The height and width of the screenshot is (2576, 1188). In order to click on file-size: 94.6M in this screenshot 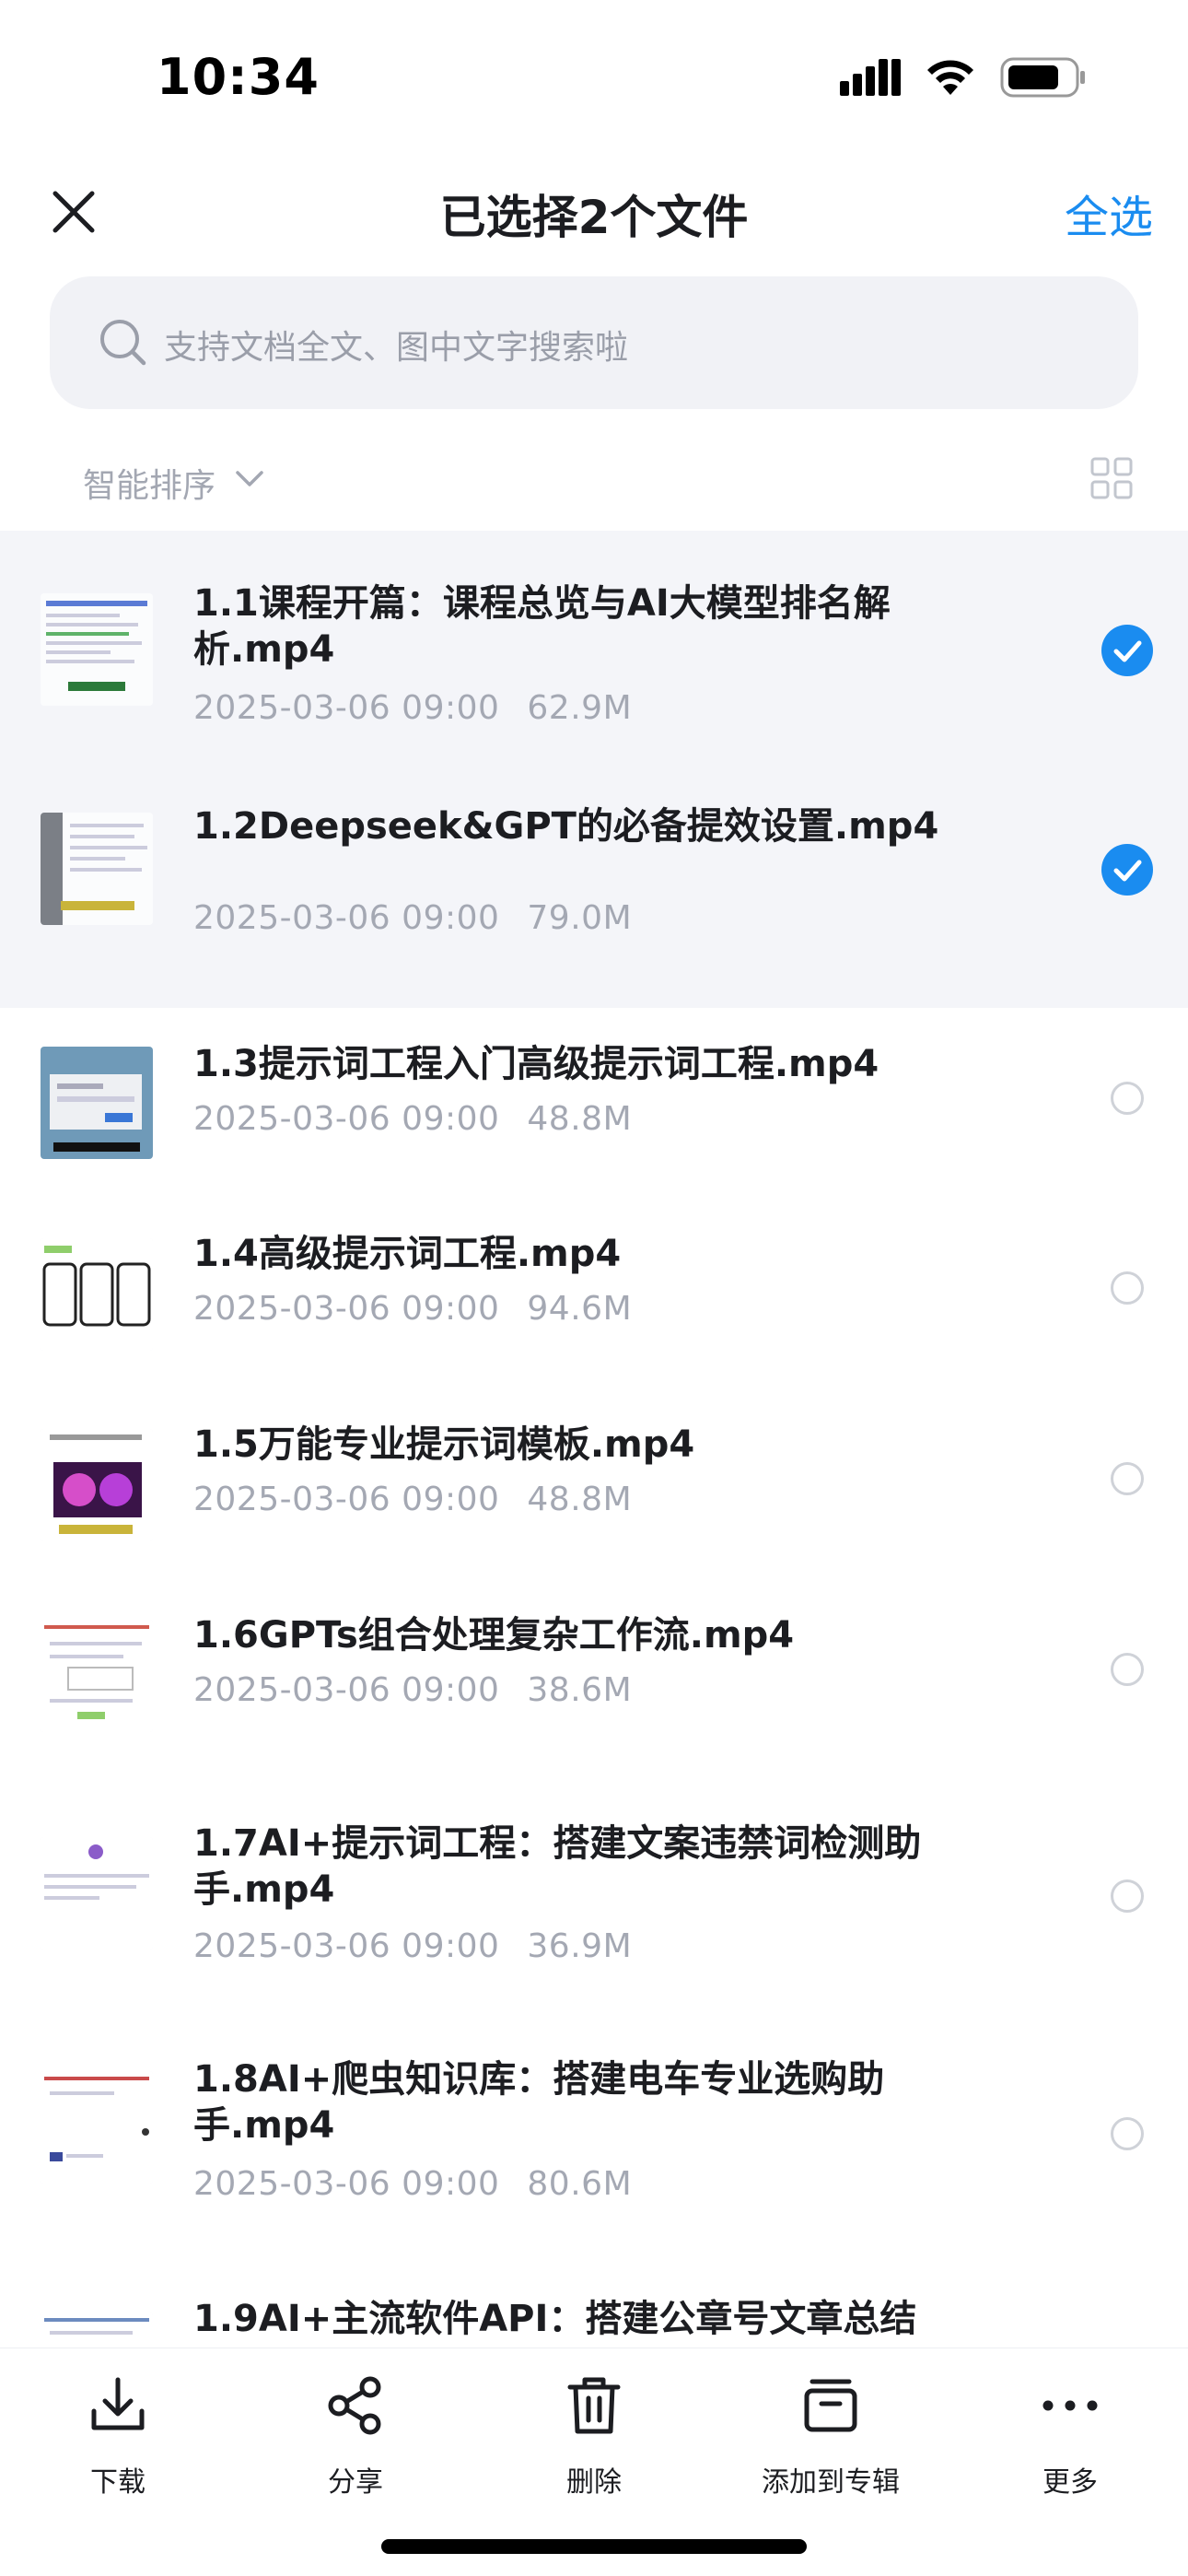, I will do `click(580, 1309)`.